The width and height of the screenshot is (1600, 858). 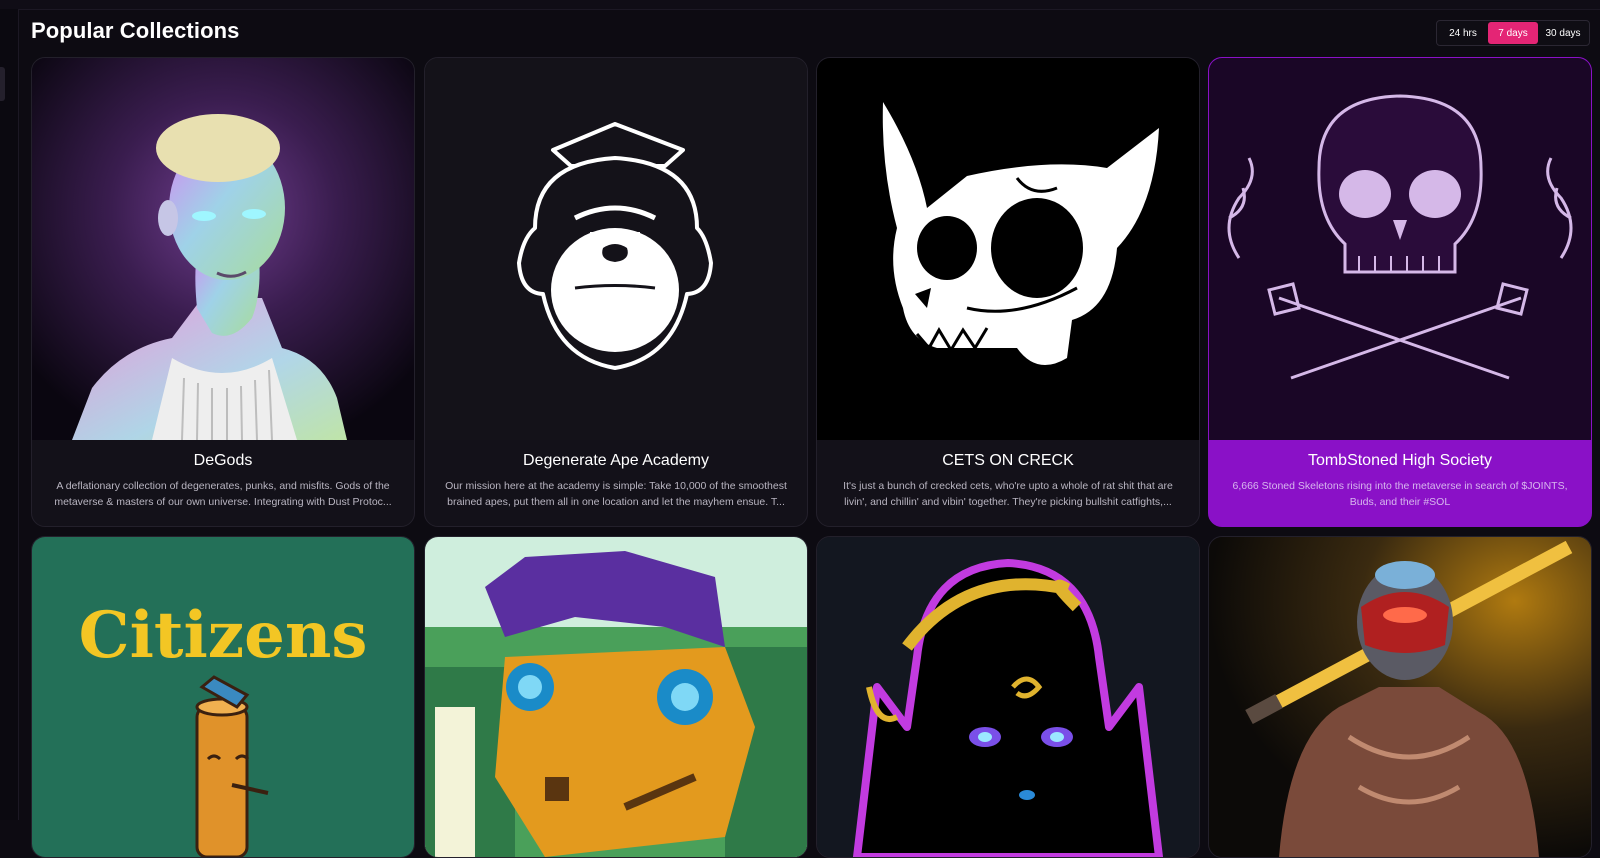 I want to click on collection-card-pixel-lizard, so click(x=616, y=697).